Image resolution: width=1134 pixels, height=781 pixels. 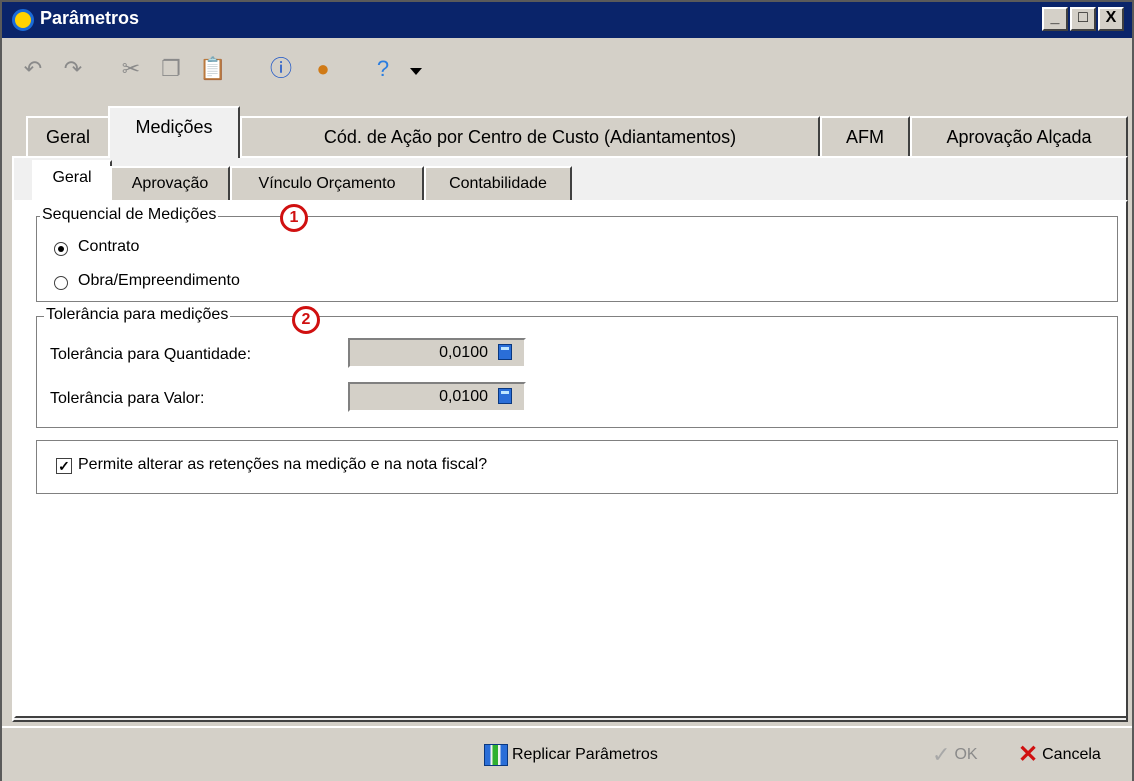 What do you see at coordinates (73, 69) in the screenshot?
I see `redo-icon: ↷` at bounding box center [73, 69].